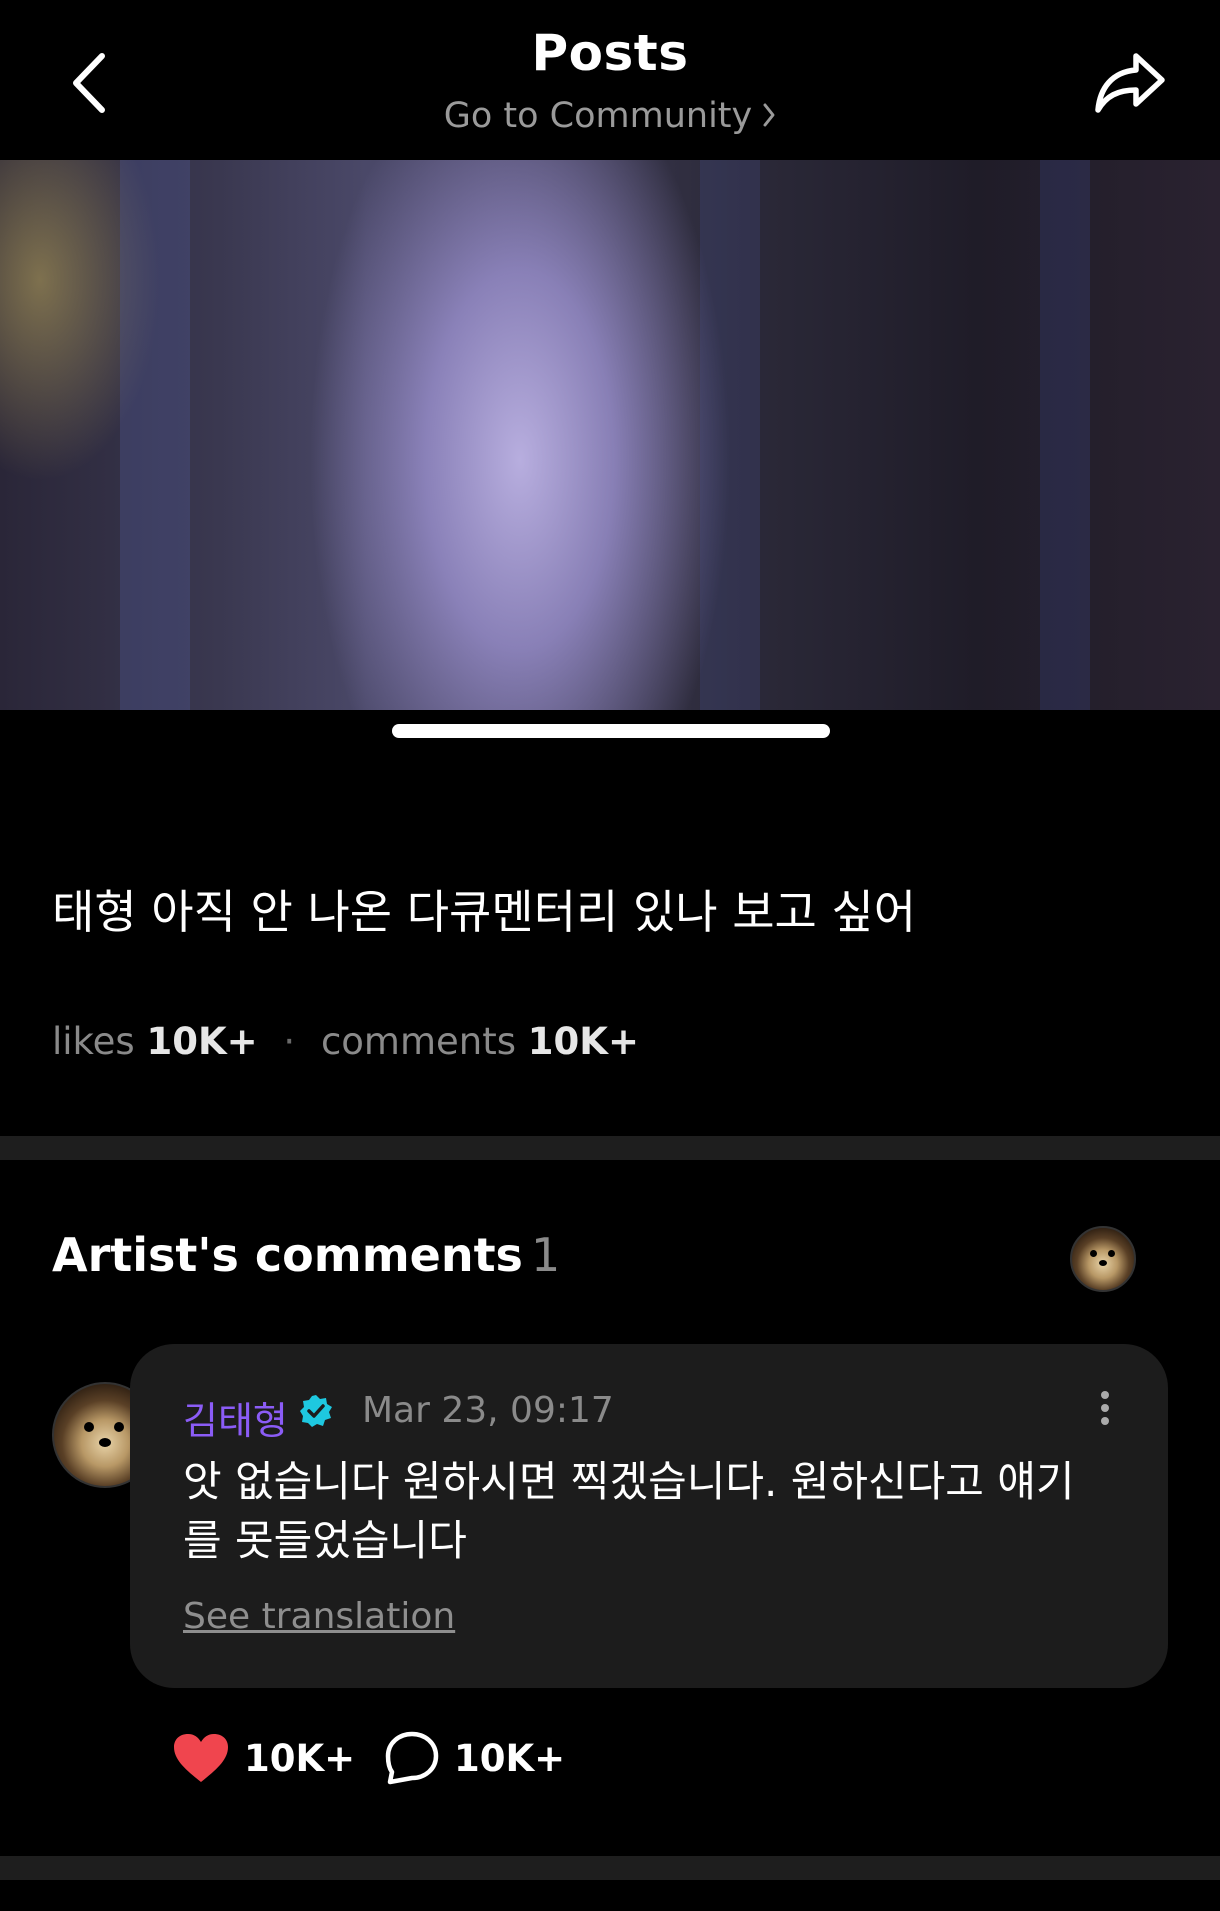 The image size is (1220, 1911). What do you see at coordinates (769, 117) in the screenshot?
I see `chevron-right-icon` at bounding box center [769, 117].